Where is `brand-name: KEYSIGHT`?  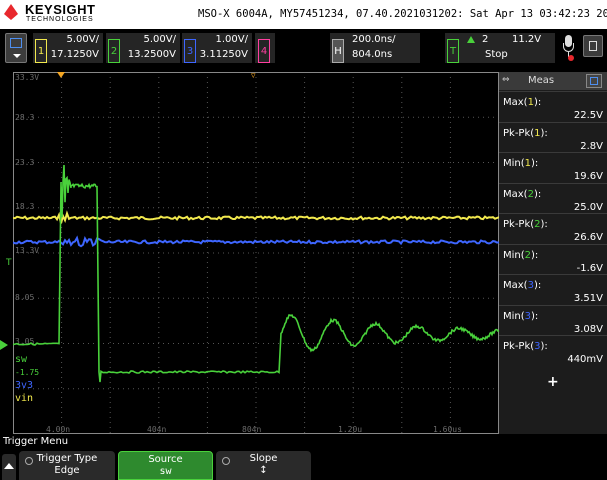 brand-name: KEYSIGHT is located at coordinates (60, 9).